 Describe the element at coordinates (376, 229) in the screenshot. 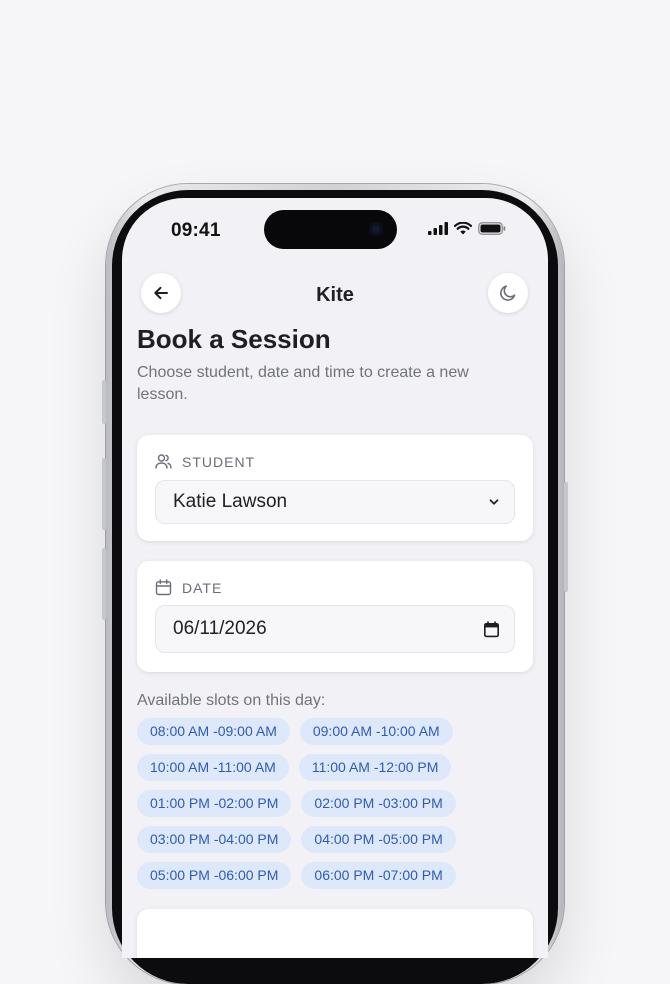

I see `camera-icon` at that location.